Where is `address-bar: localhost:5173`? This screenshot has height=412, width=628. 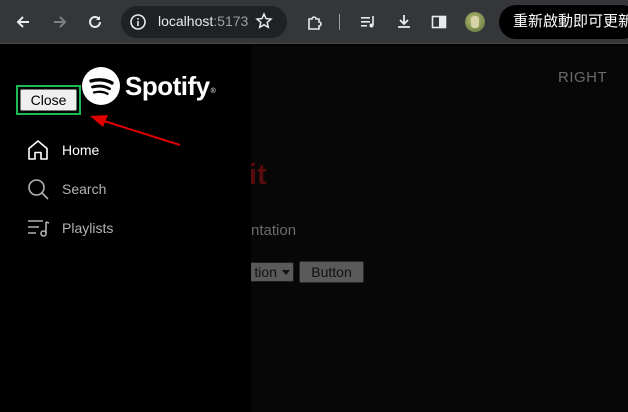 address-bar: localhost:5173 is located at coordinates (204, 22).